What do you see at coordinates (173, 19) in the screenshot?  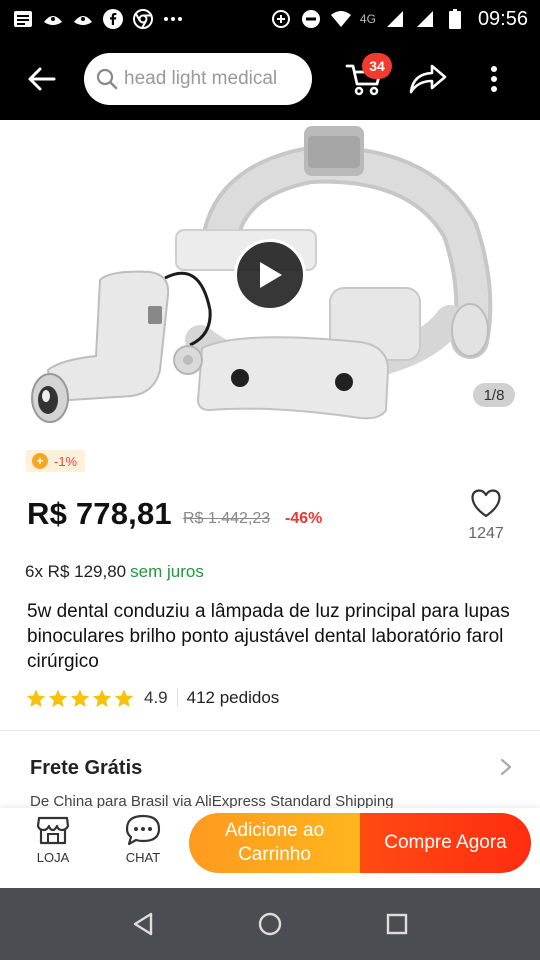 I see `overflow-dots-icon` at bounding box center [173, 19].